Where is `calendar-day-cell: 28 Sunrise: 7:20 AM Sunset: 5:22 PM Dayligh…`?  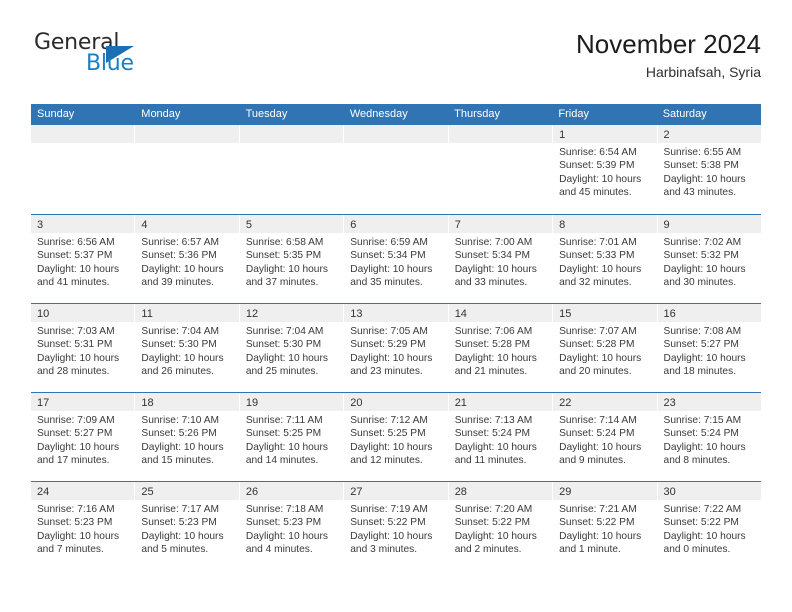 calendar-day-cell: 28 Sunrise: 7:20 AM Sunset: 5:22 PM Dayligh… is located at coordinates (501, 526).